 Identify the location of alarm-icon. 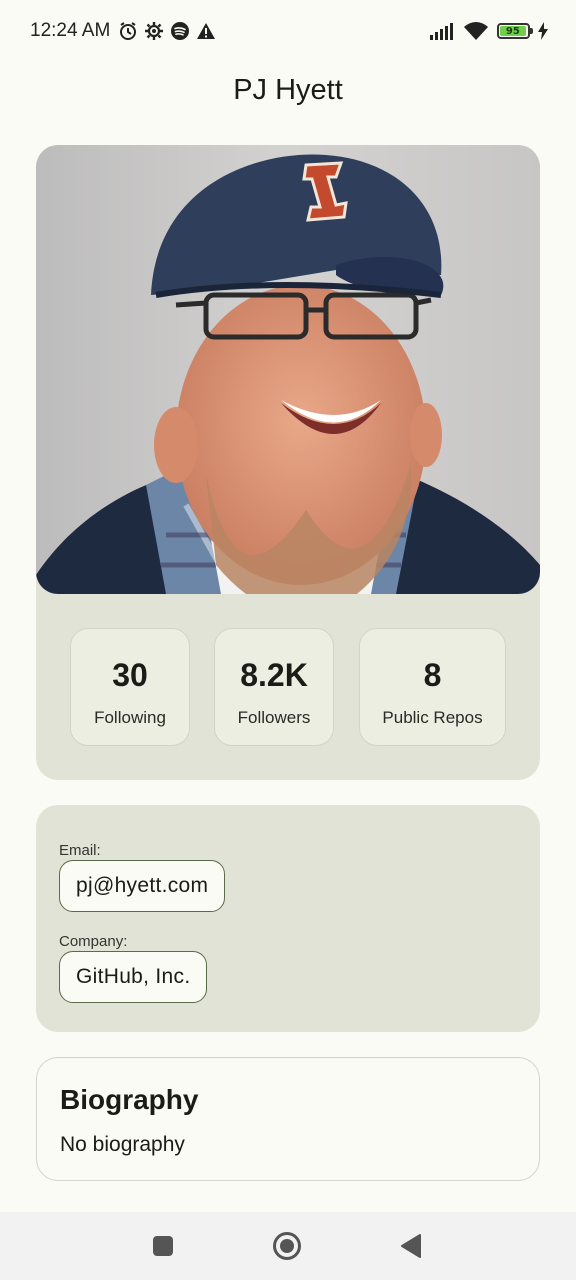
(128, 31).